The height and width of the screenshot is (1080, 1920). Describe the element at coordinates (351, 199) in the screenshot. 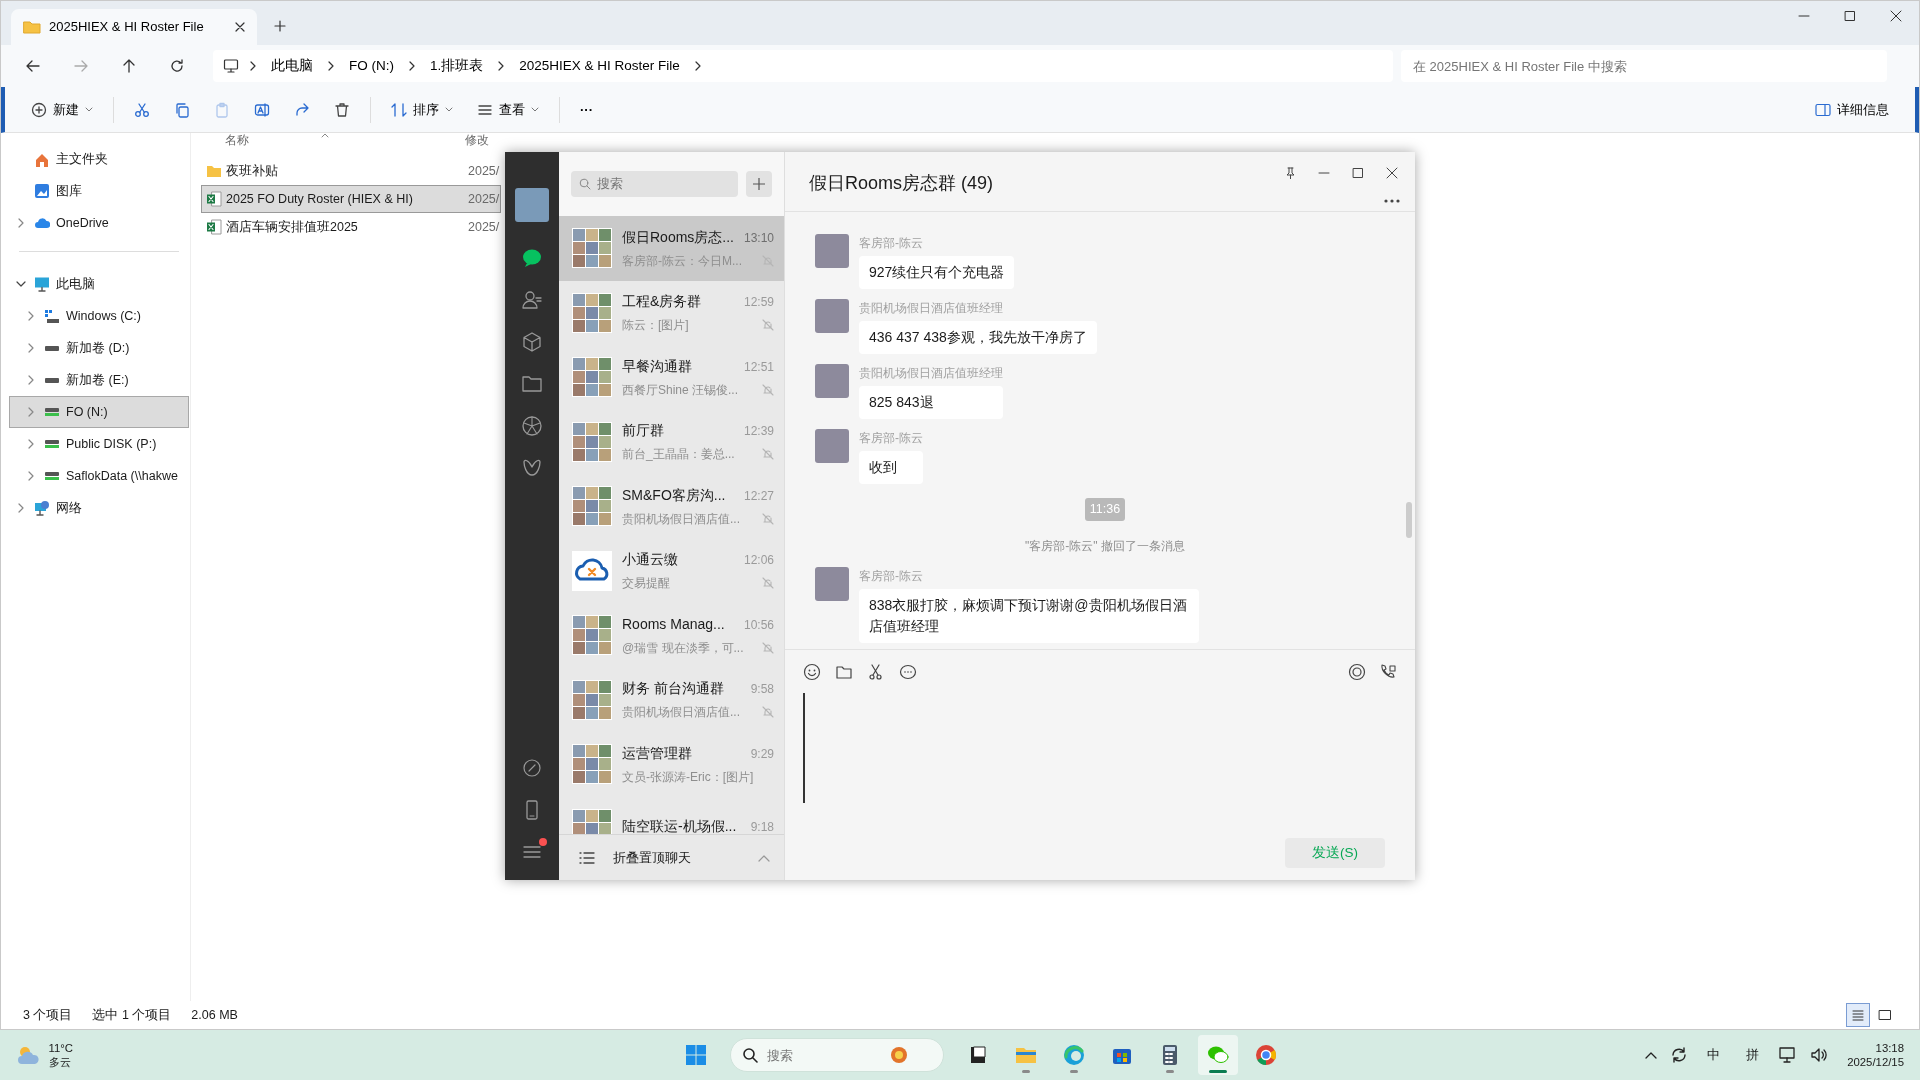

I see `file-row: 2025 FO Duty Roster (HIEX & HI) 2025/` at that location.